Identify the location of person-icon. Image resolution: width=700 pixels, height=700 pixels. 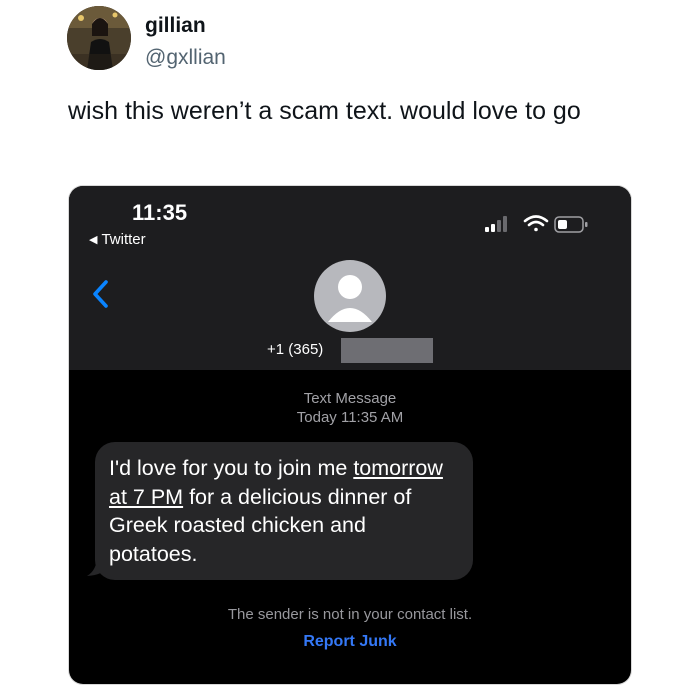
(350, 298).